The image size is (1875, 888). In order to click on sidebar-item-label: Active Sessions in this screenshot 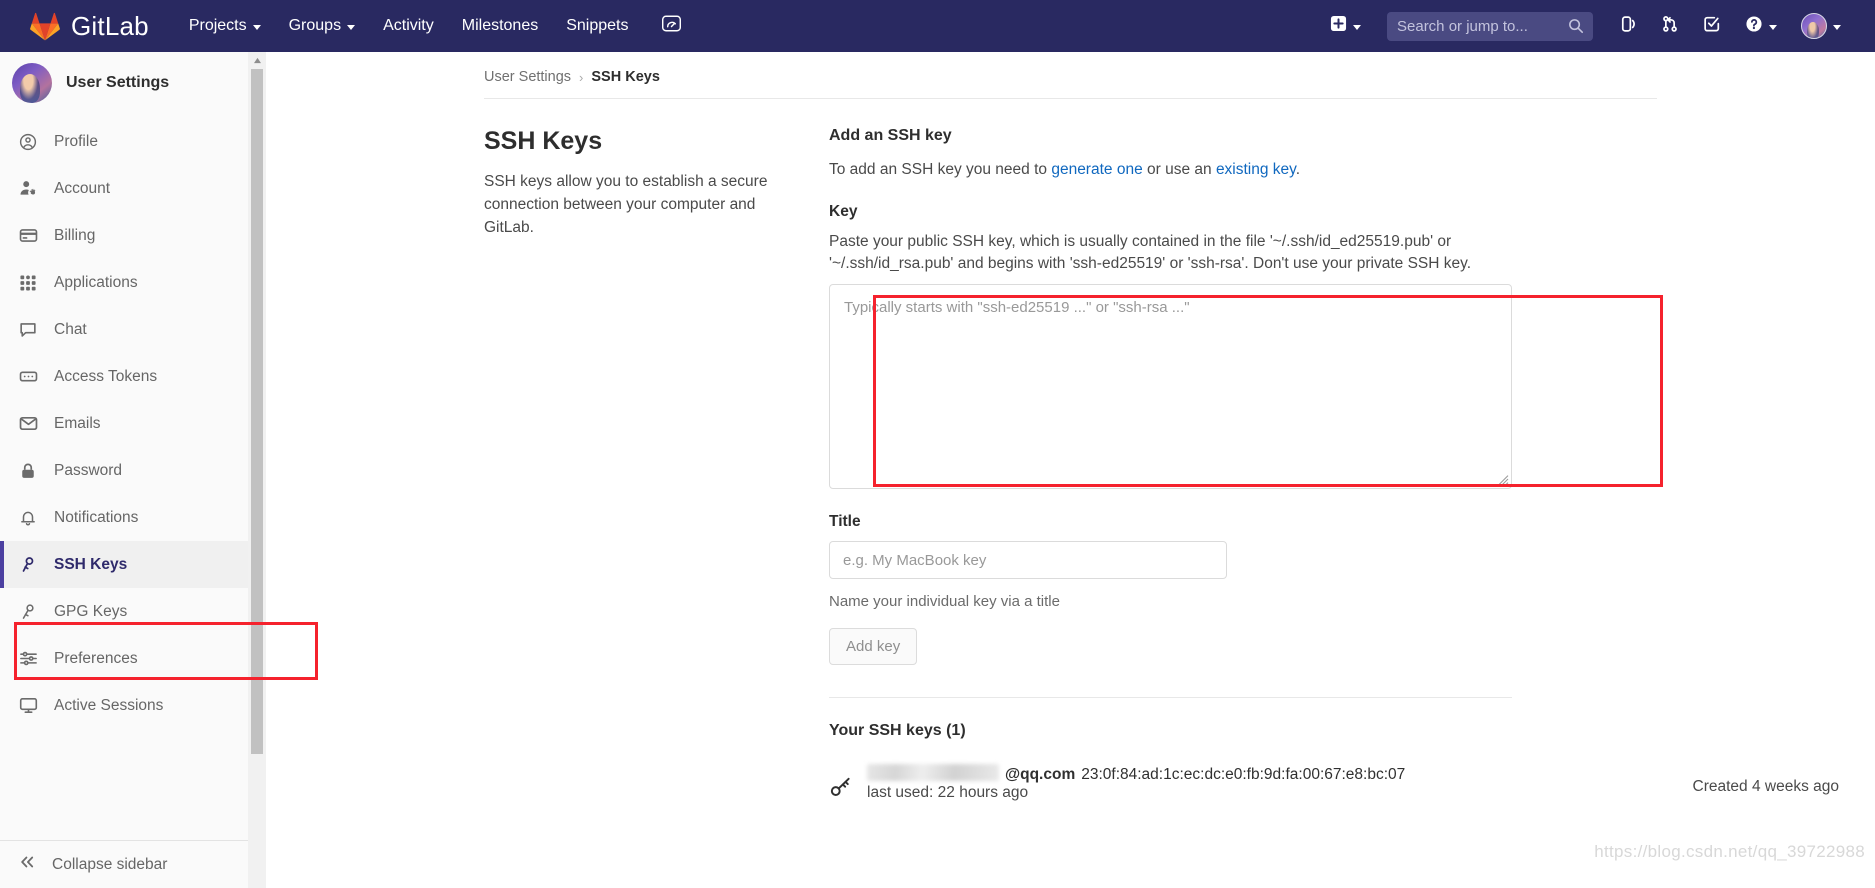, I will do `click(109, 705)`.